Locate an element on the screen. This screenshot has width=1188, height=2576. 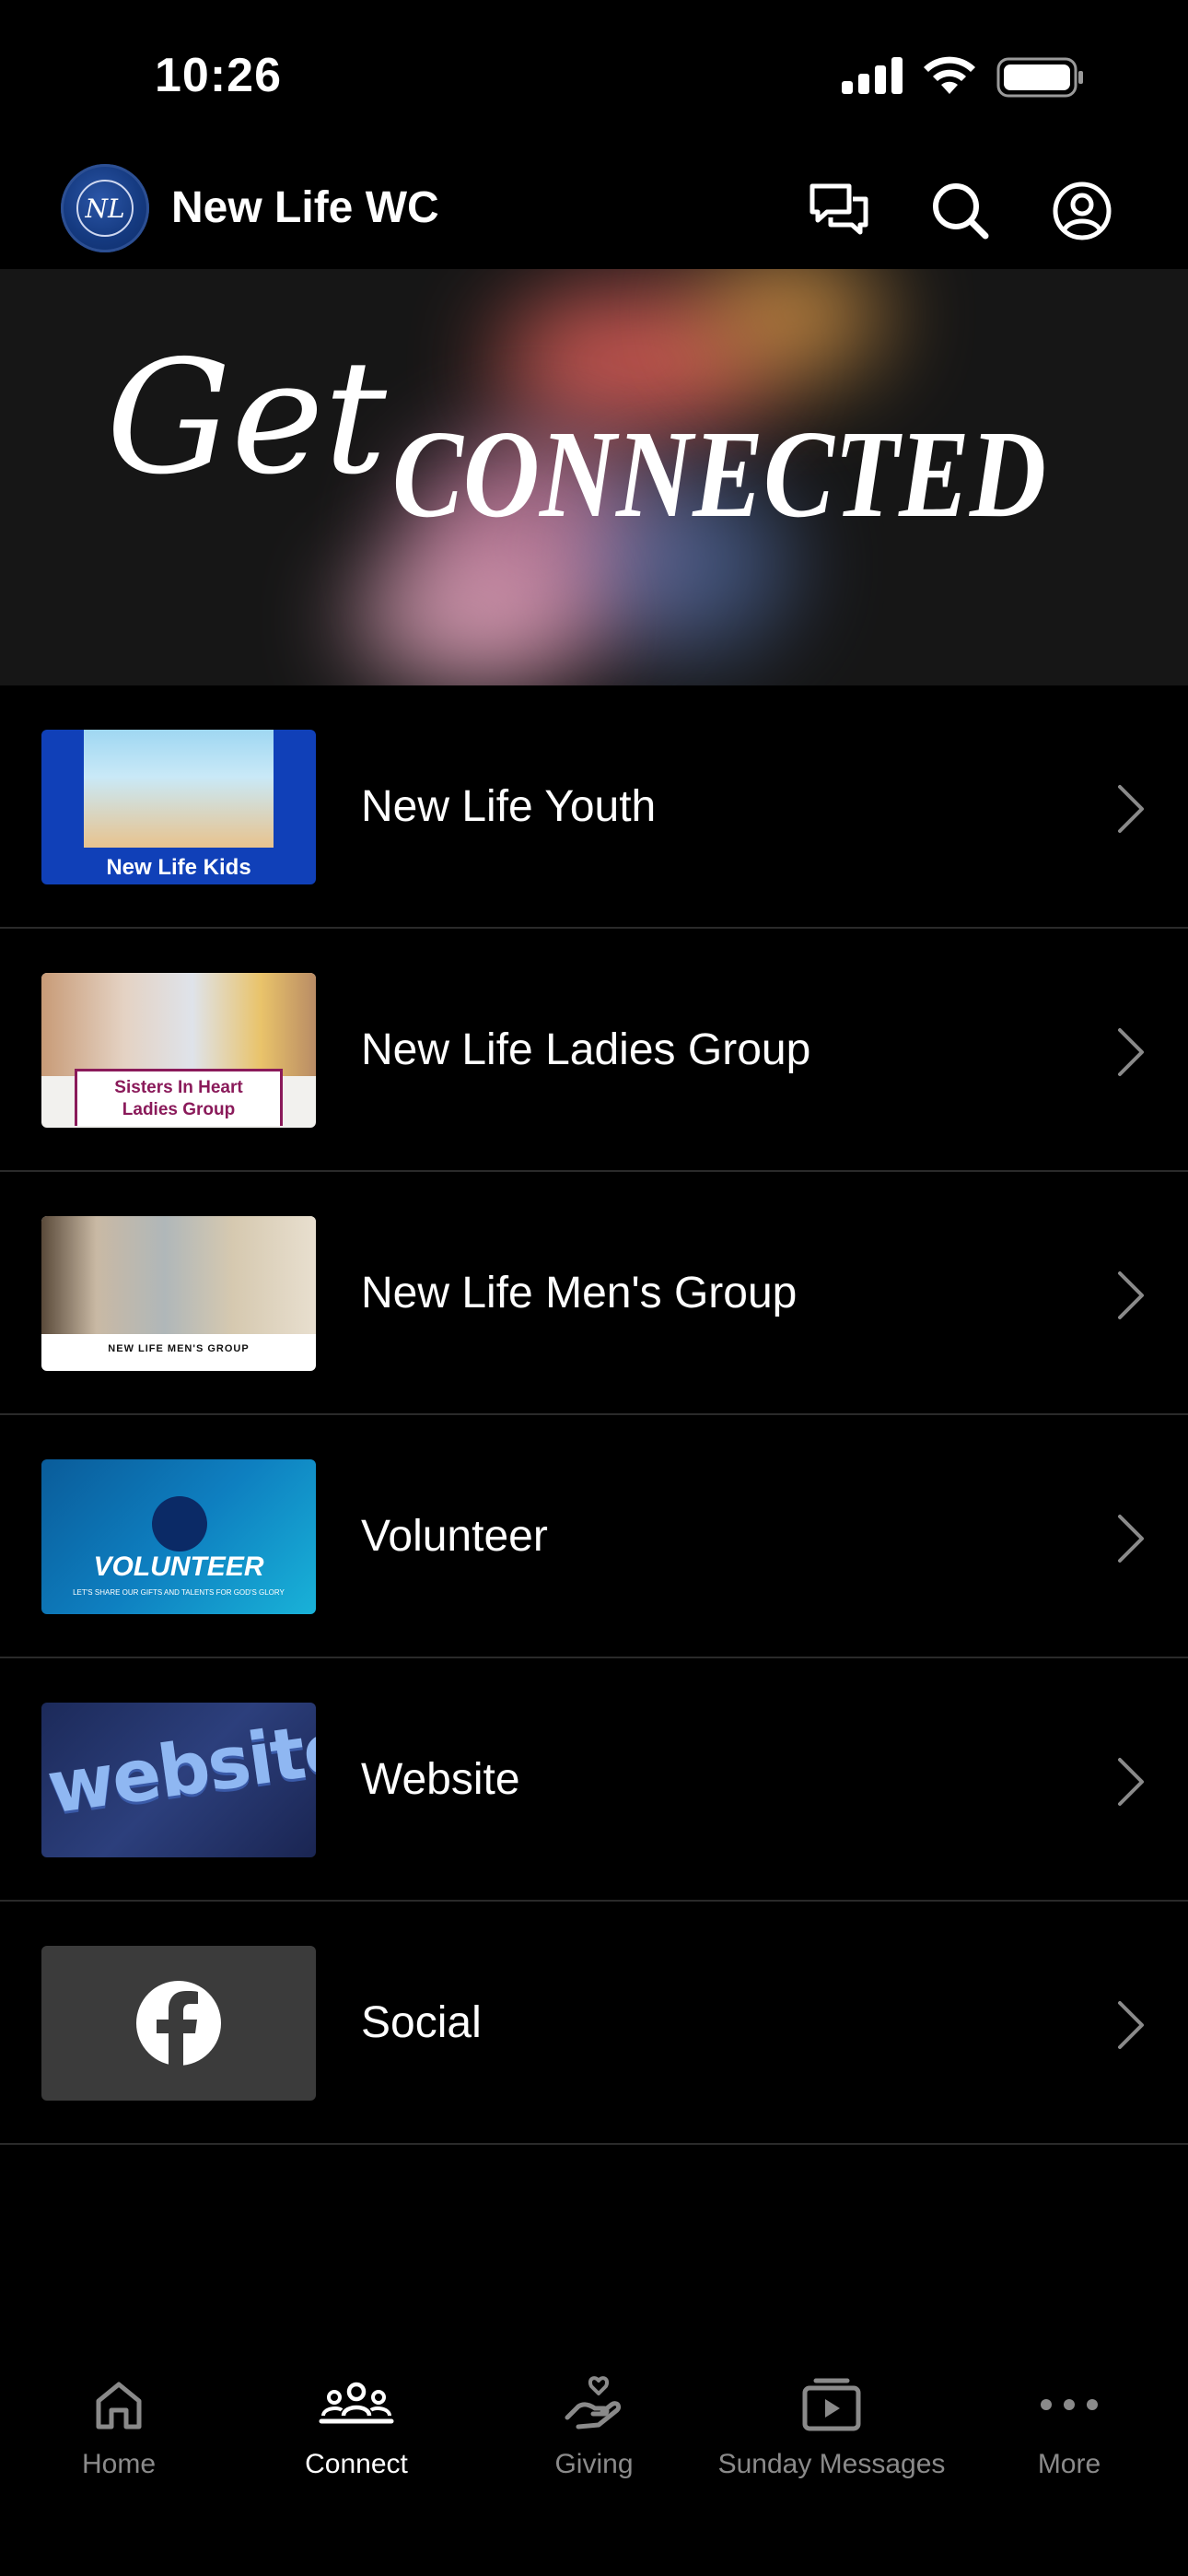
giving-hand-icon is located at coordinates (593, 2403).